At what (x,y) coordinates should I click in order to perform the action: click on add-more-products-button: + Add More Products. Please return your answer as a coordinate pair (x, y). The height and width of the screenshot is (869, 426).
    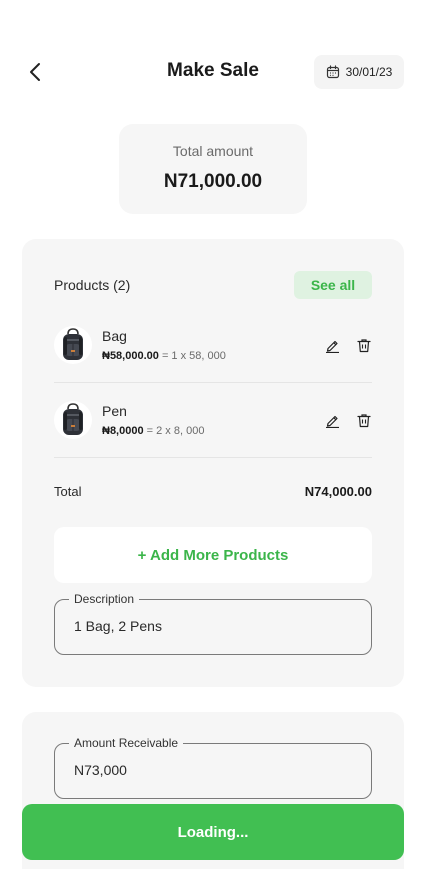
    Looking at the image, I should click on (213, 555).